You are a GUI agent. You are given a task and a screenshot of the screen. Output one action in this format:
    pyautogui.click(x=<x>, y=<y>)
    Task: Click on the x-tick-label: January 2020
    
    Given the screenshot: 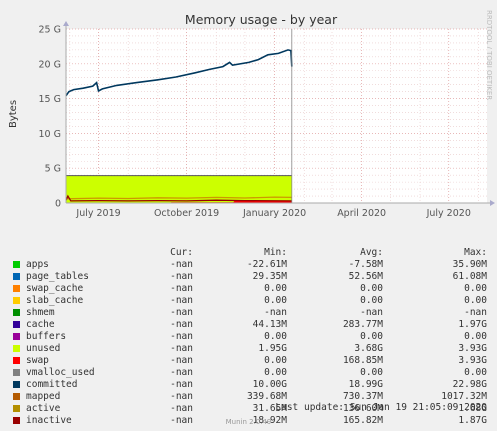 What is the action you would take?
    pyautogui.click(x=274, y=213)
    